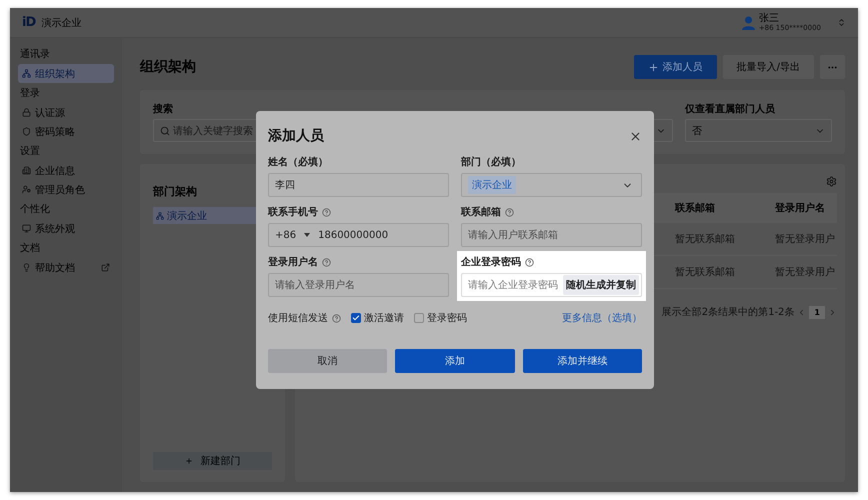 The height and width of the screenshot is (500, 868). I want to click on input-field: +86 18600000000, so click(358, 235).